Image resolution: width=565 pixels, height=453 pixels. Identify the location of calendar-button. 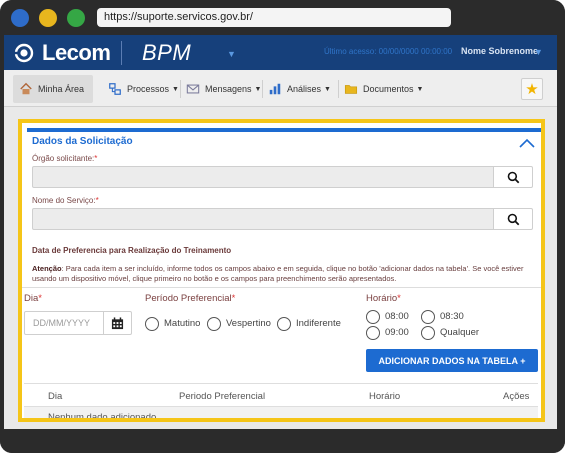
(117, 323).